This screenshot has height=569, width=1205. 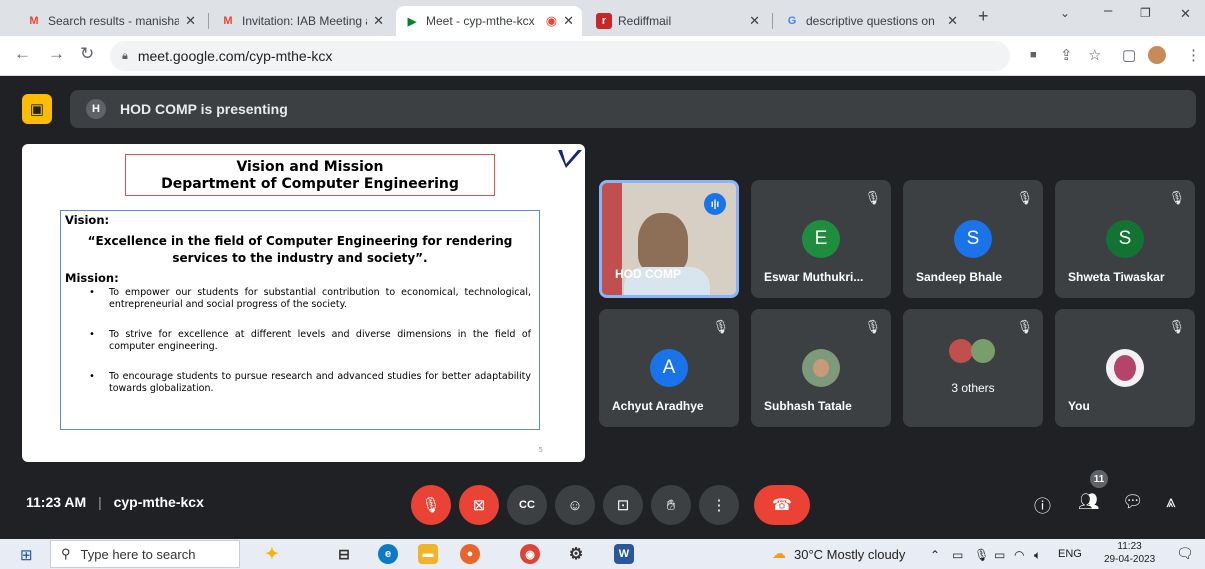 I want to click on bookmark-star-icon: ☆, so click(x=1094, y=55).